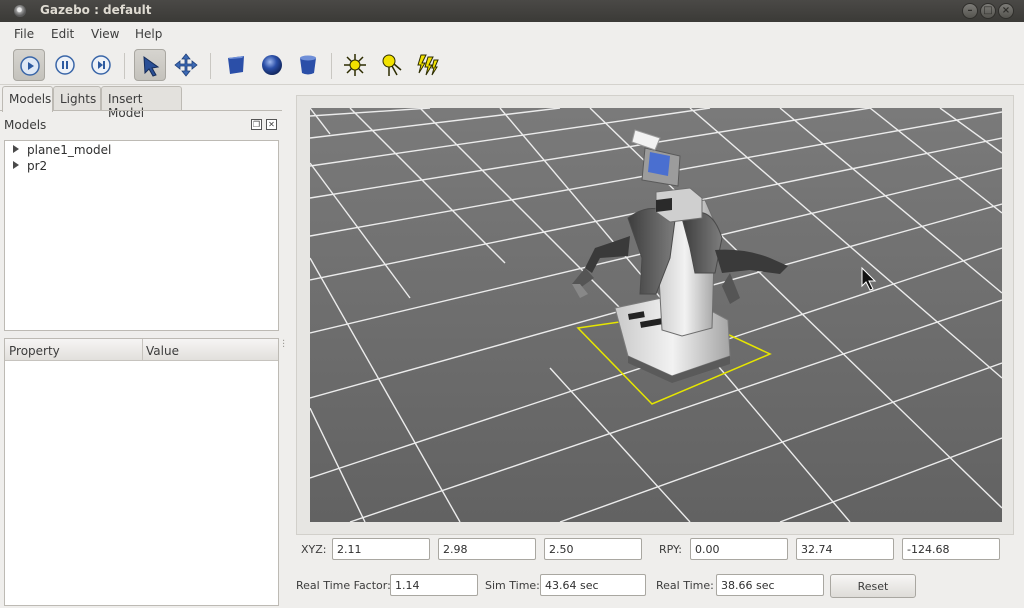 This screenshot has width=1024, height=608. What do you see at coordinates (873, 586) in the screenshot?
I see `reset-button: Reset` at bounding box center [873, 586].